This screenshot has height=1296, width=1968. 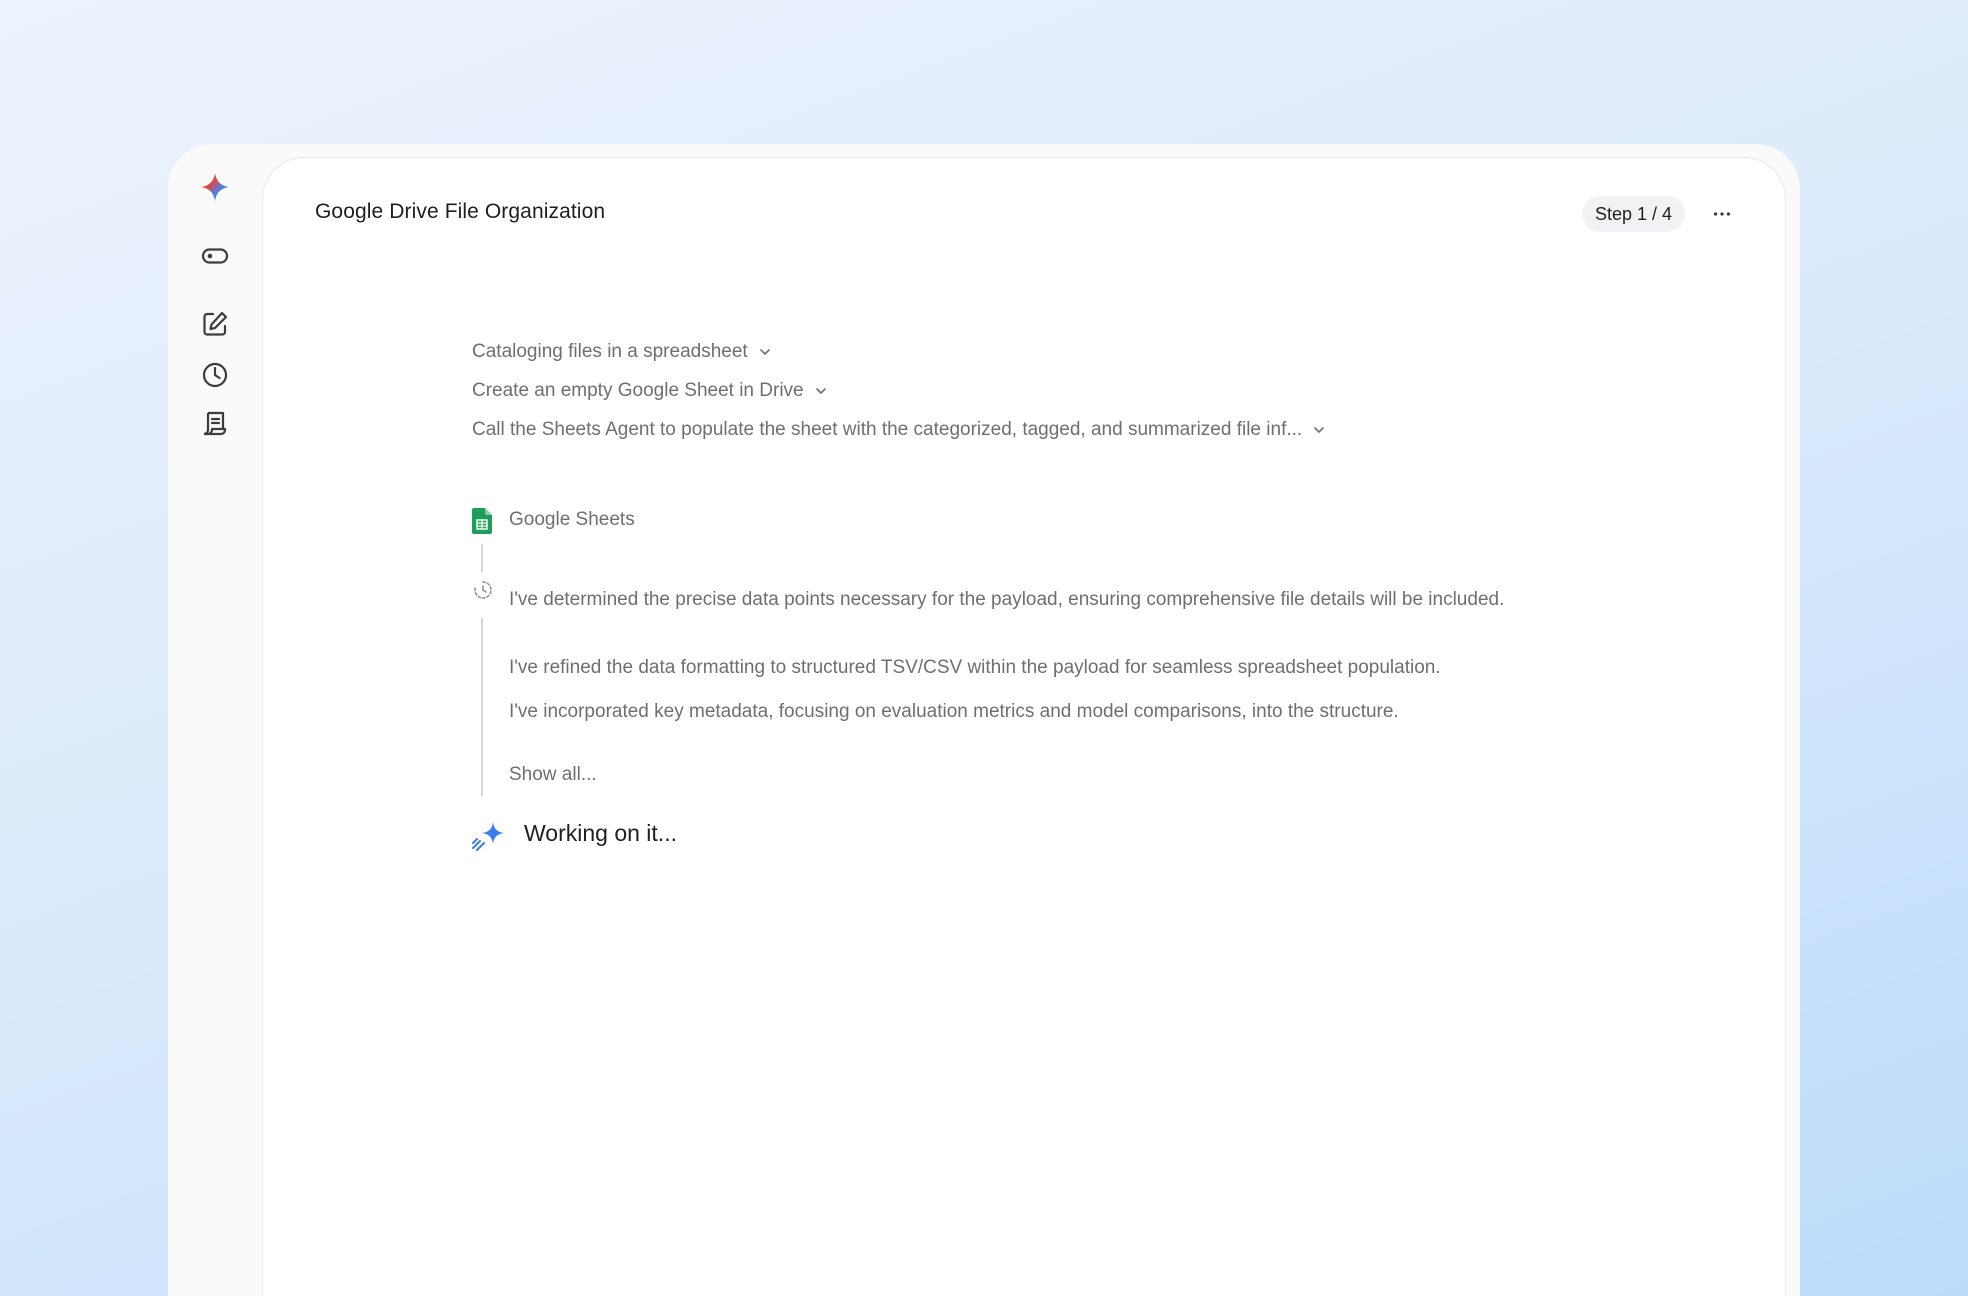 What do you see at coordinates (638, 390) in the screenshot?
I see `step-label: Create an empty Google Sheet in Drive` at bounding box center [638, 390].